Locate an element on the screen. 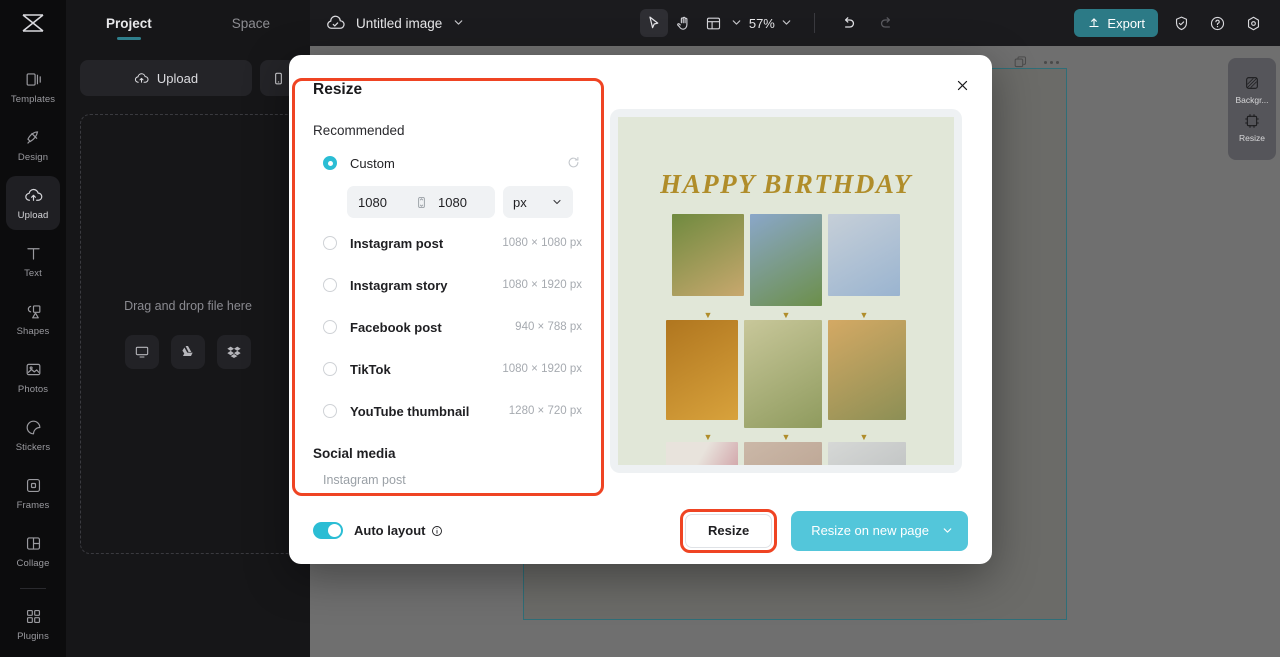 This screenshot has height=657, width=1280. capcut-logo-icon is located at coordinates (33, 23).